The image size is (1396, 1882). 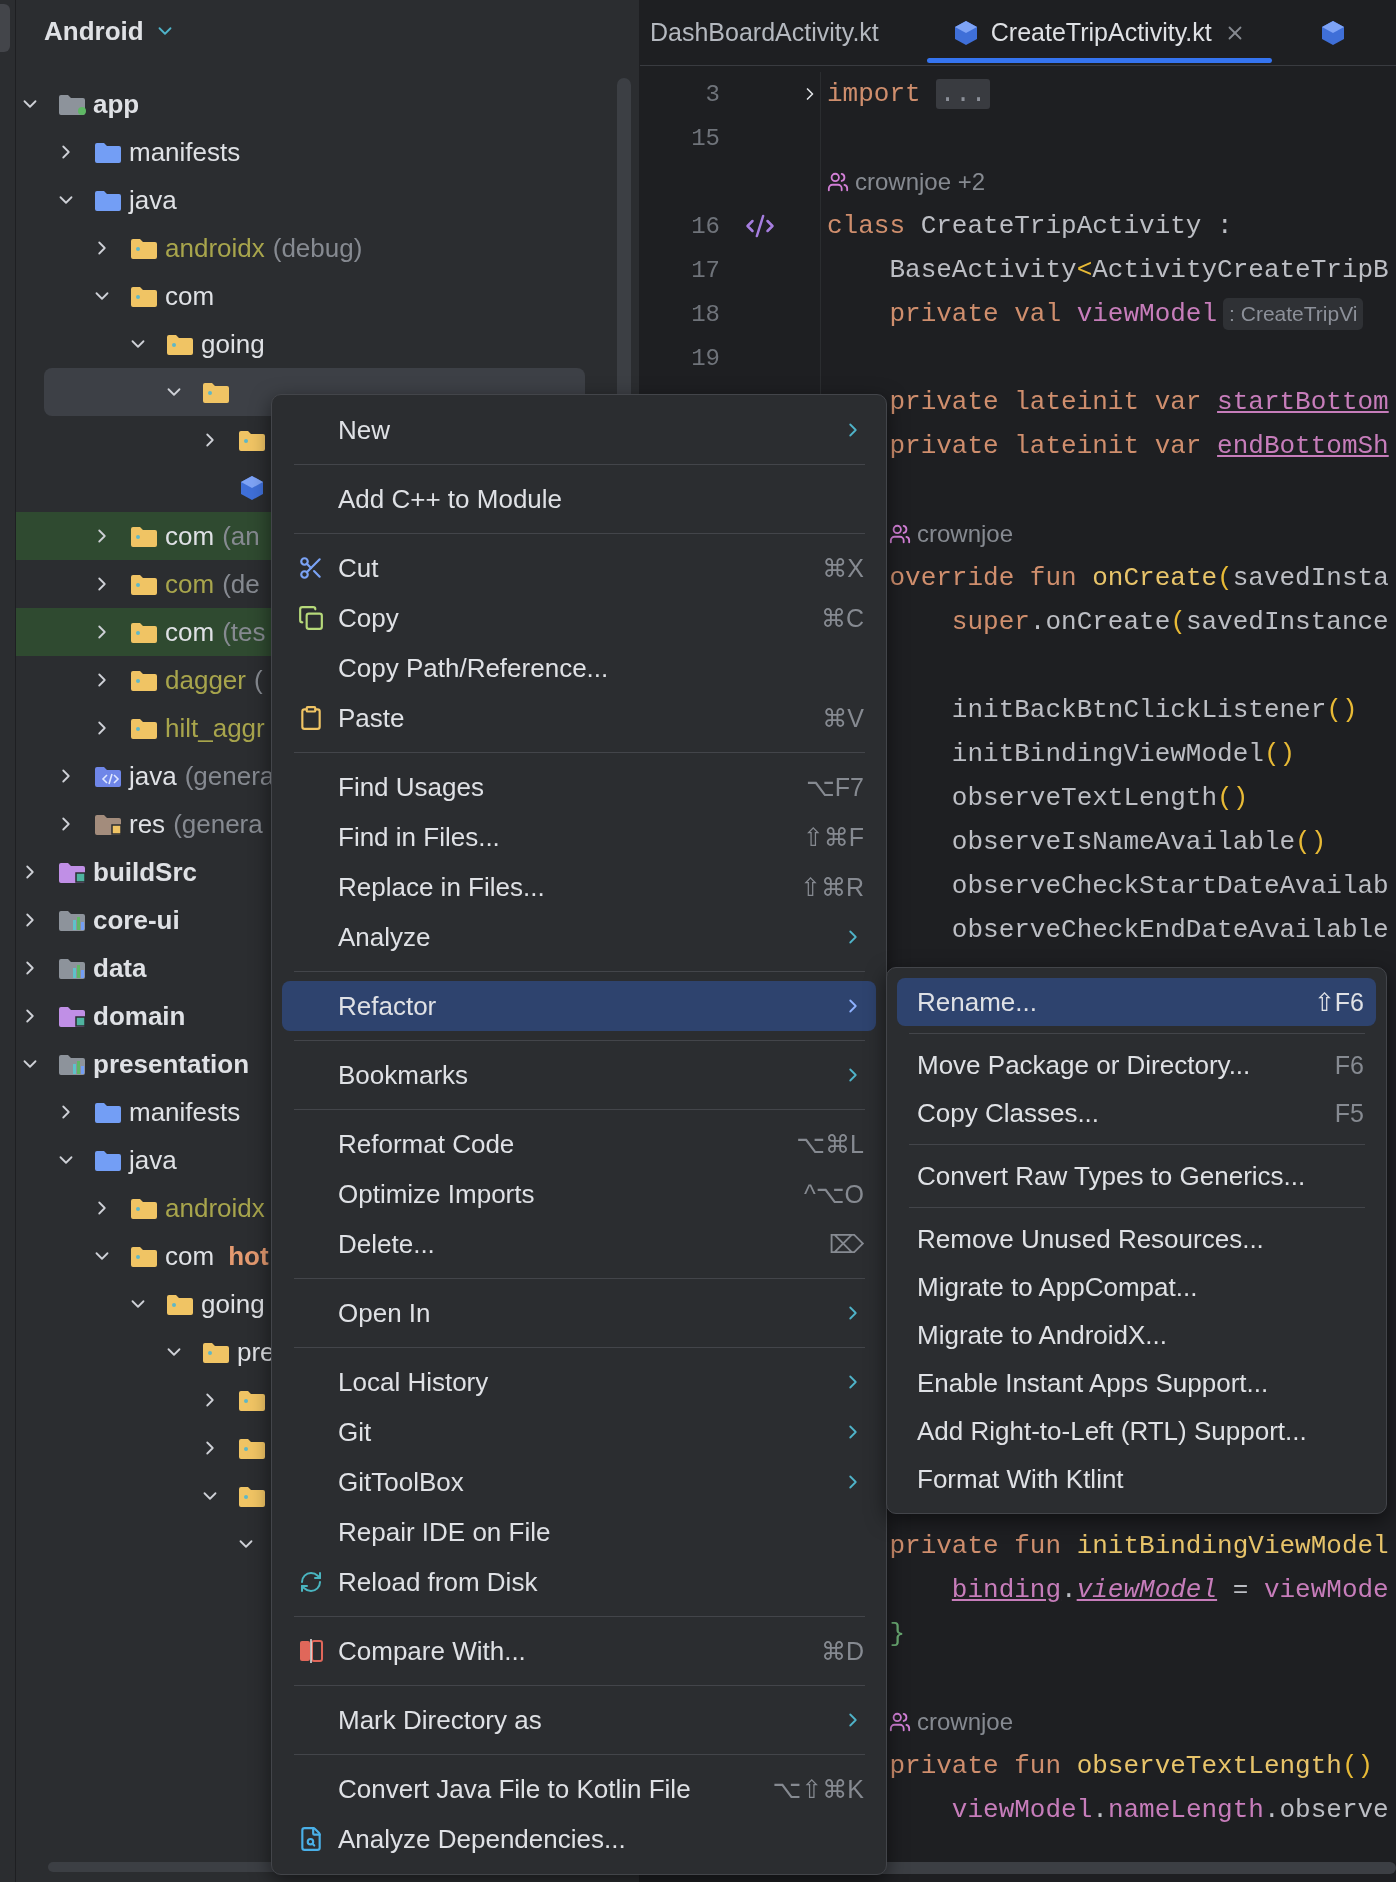 What do you see at coordinates (1349, 1113) in the screenshot?
I see `shortcut-text: F5` at bounding box center [1349, 1113].